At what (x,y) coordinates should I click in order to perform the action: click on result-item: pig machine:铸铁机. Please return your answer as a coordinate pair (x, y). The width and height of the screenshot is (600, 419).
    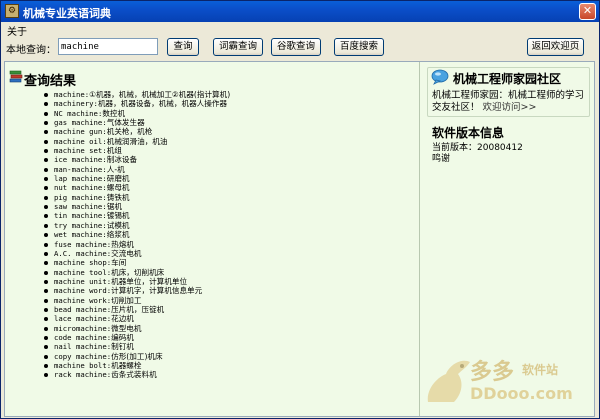
    Looking at the image, I should click on (136, 197).